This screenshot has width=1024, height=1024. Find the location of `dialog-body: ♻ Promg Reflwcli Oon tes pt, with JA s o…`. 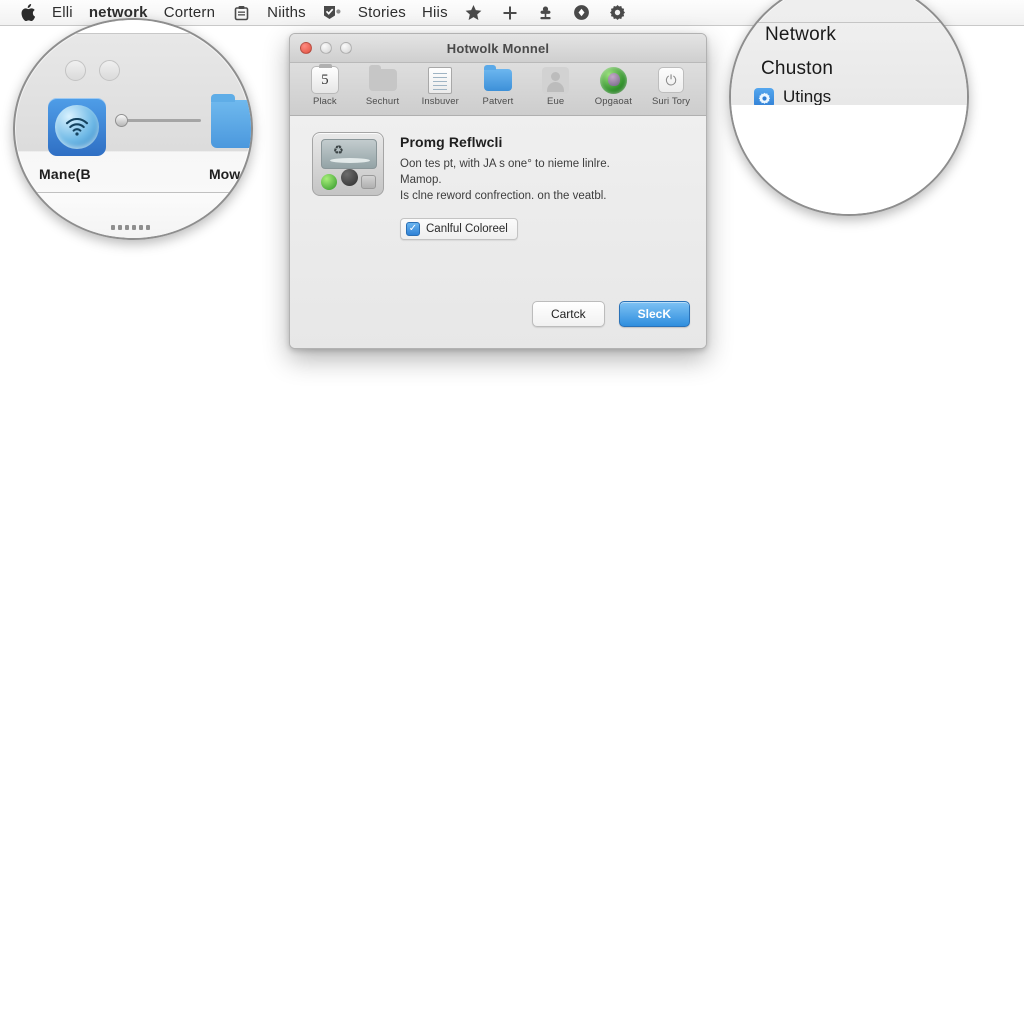

dialog-body: ♻ Promg Reflwcli Oon tes pt, with JA s o… is located at coordinates (498, 232).